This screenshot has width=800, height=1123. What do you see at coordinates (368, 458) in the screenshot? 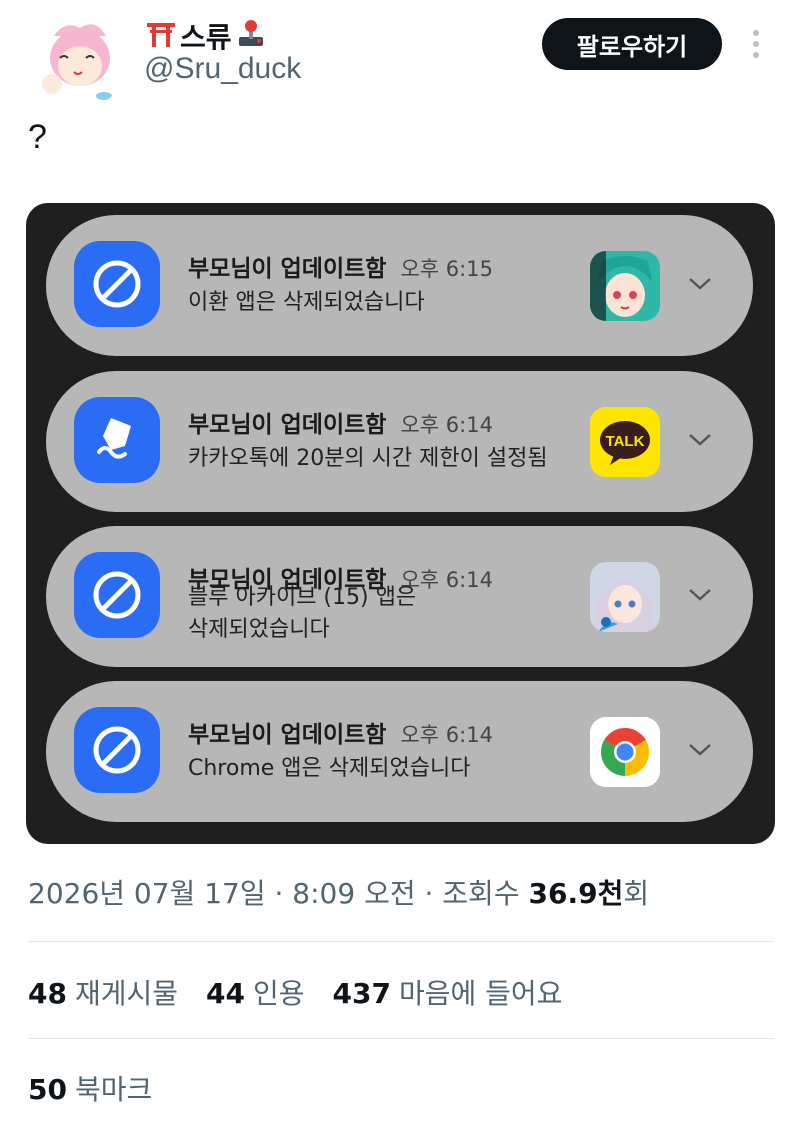
I see `notification-body: 카카오톡에 20분의 시간 제한이 설정됨` at bounding box center [368, 458].